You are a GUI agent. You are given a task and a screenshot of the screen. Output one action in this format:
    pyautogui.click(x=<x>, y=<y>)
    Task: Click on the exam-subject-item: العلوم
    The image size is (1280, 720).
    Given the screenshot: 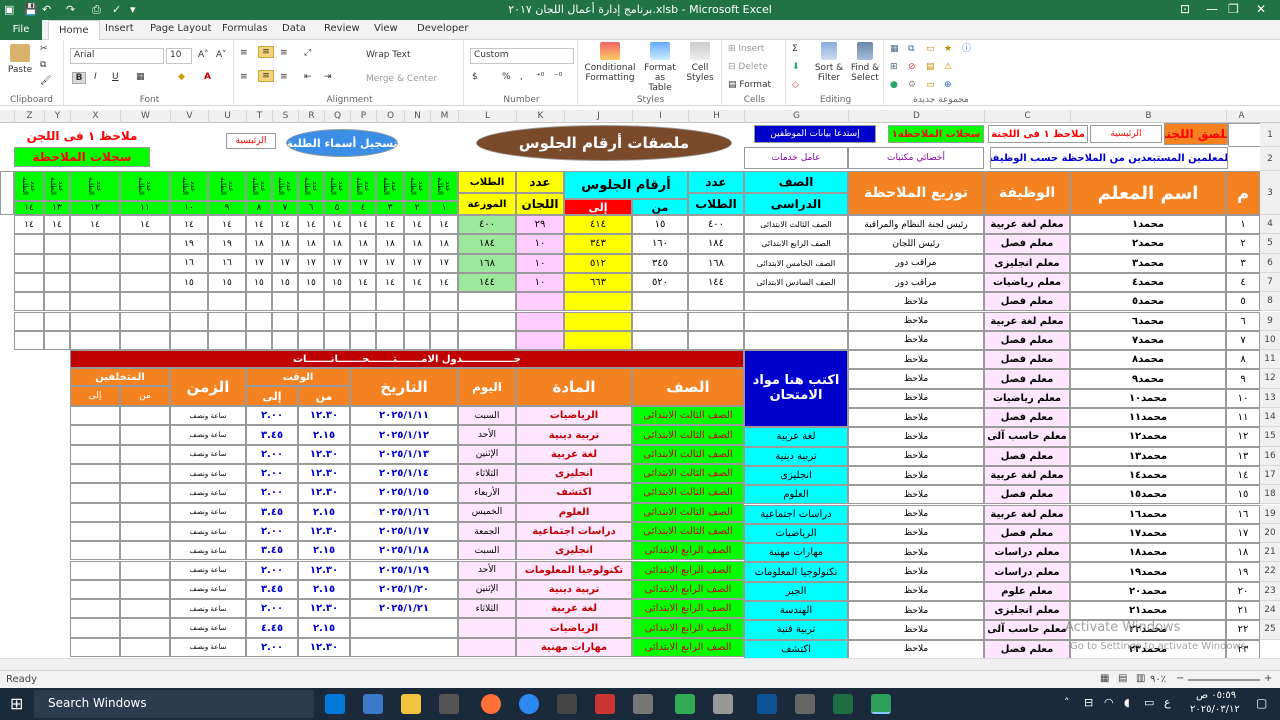 What is the action you would take?
    pyautogui.click(x=796, y=495)
    